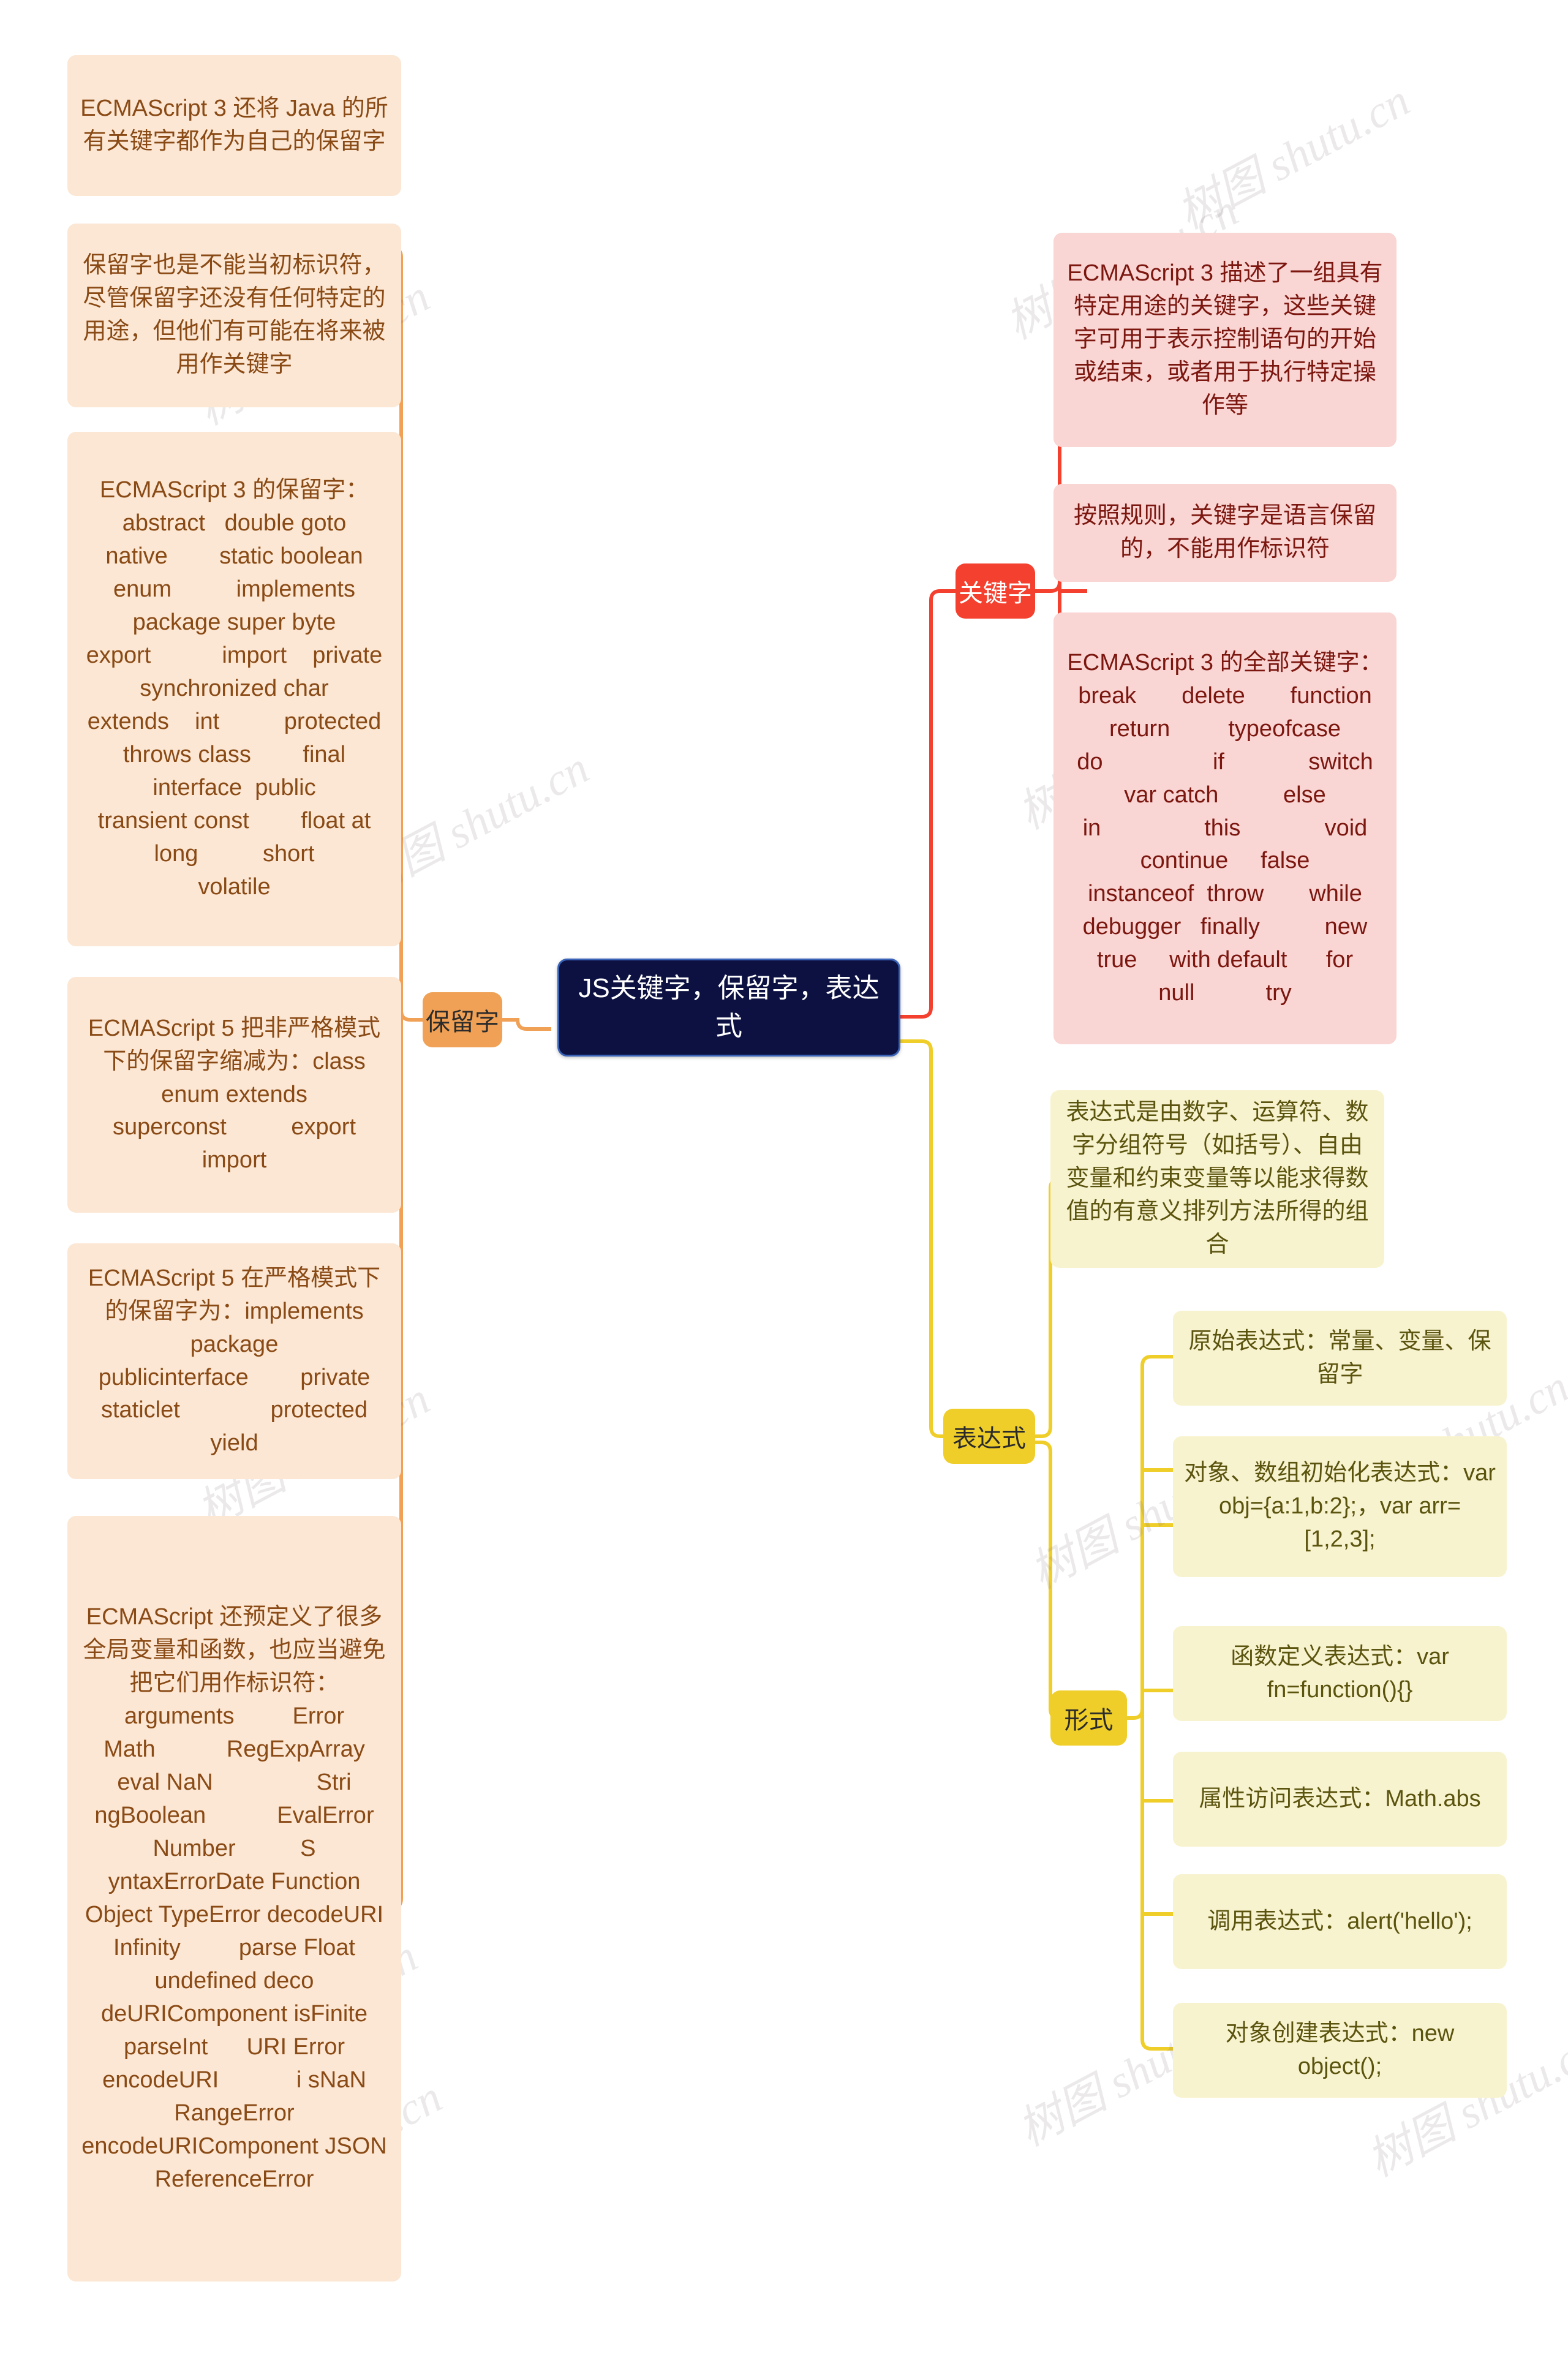 This screenshot has height=2355, width=1568. I want to click on watermark-text: 树图 shutu.cn, so click(1294, 157).